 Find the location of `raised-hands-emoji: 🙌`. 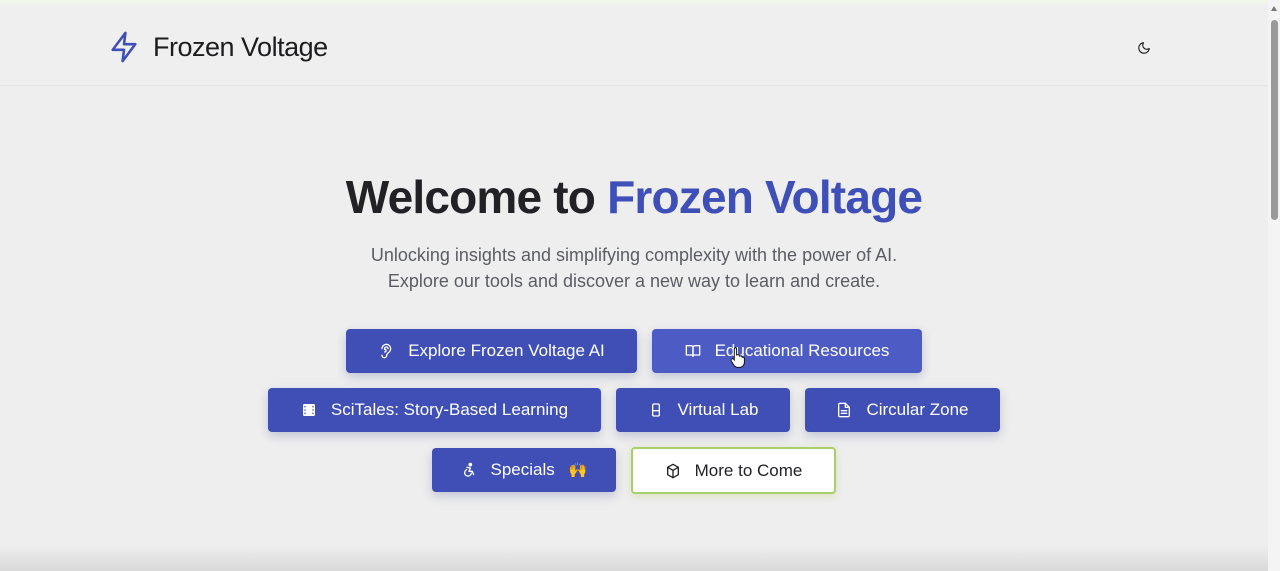

raised-hands-emoji: 🙌 is located at coordinates (578, 470).